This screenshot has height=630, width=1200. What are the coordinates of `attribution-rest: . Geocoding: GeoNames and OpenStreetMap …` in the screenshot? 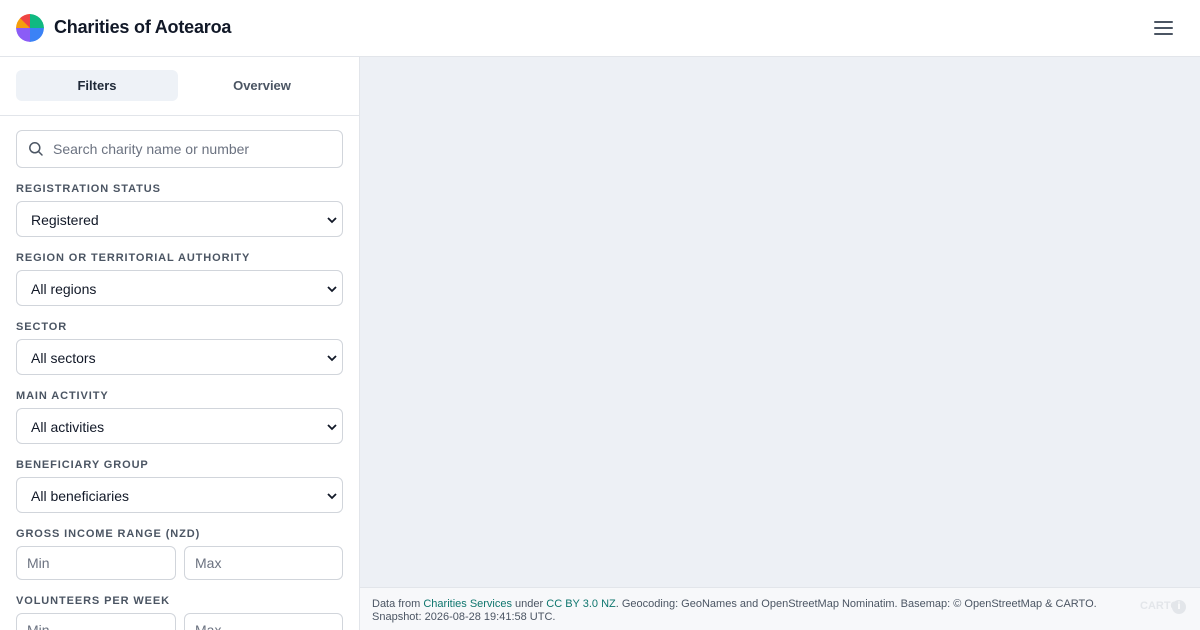 It's located at (856, 604).